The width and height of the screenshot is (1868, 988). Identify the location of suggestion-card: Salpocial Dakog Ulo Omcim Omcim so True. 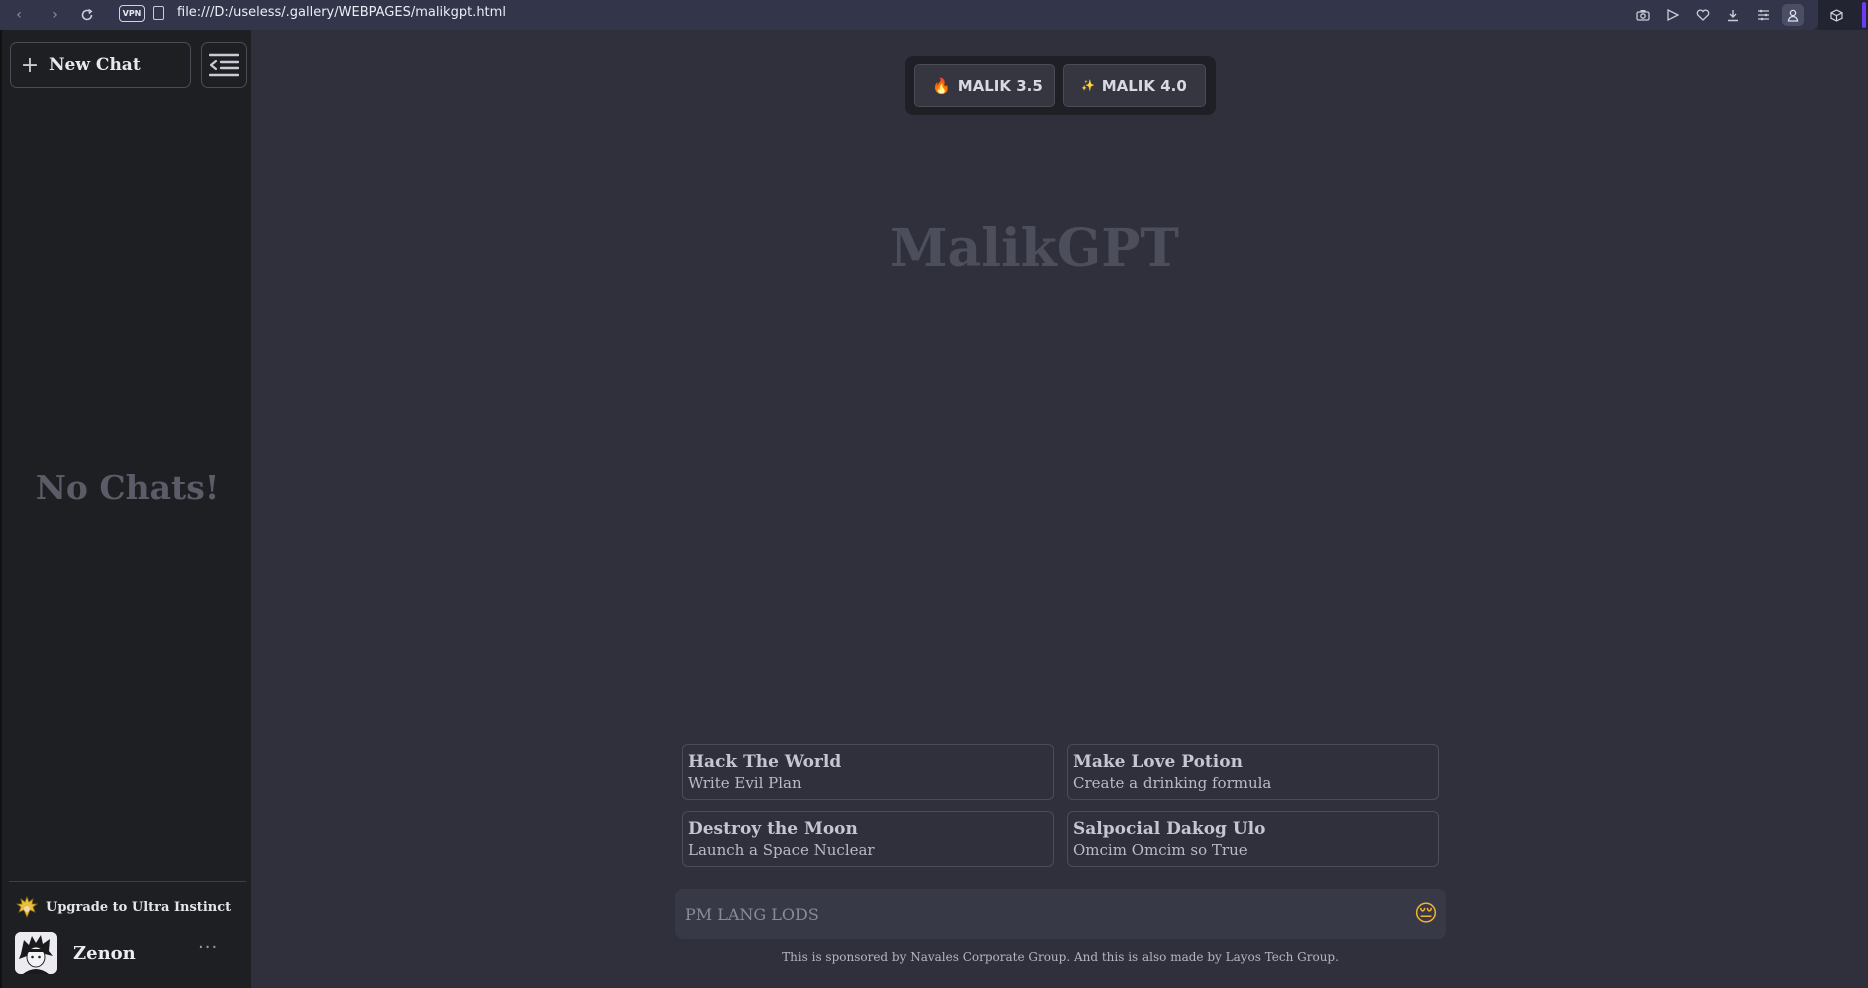
(1253, 839).